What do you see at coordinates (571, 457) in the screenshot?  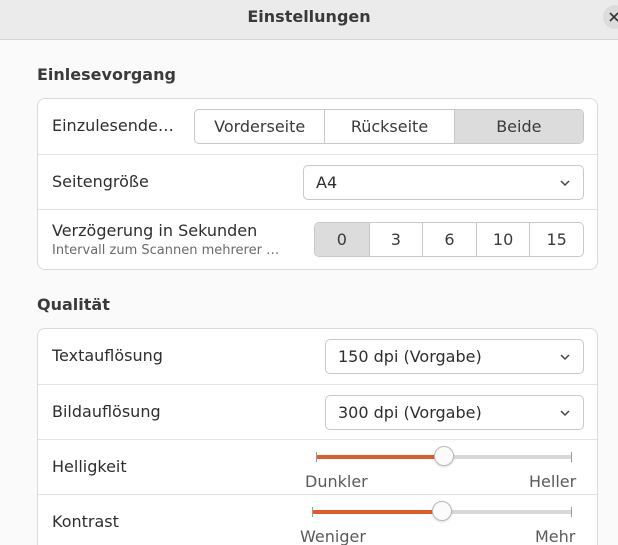 I see `brightness-tick-max` at bounding box center [571, 457].